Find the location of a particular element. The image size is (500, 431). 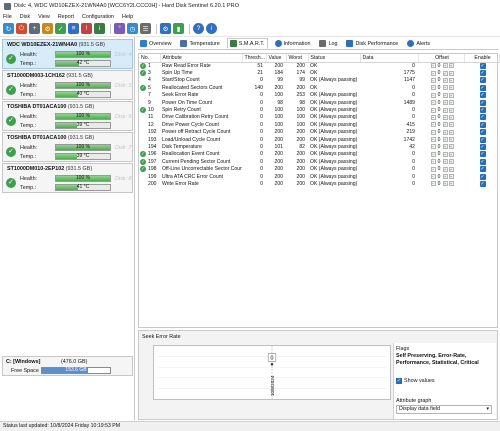

log-icon: ☰ is located at coordinates (145, 28).